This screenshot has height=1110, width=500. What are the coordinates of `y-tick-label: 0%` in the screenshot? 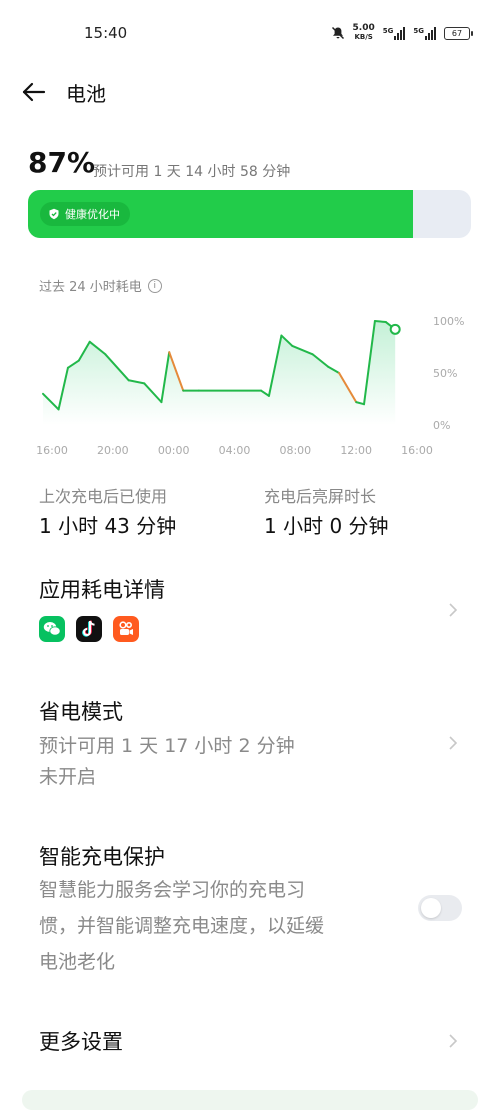 It's located at (441, 425).